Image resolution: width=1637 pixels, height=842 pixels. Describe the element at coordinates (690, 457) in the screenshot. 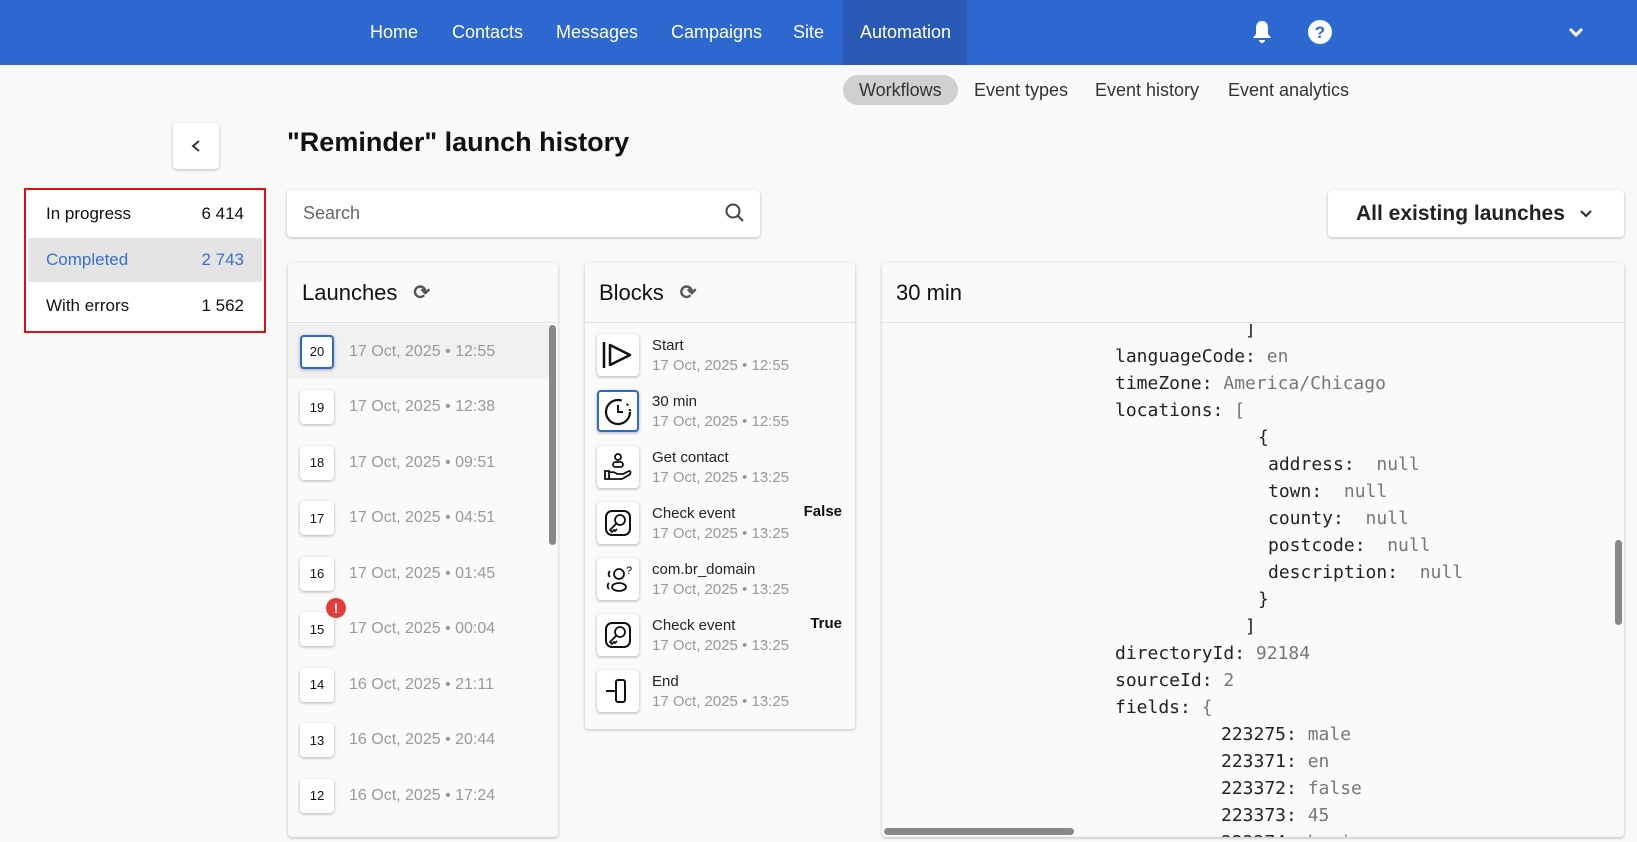

I see `block-name: Get contact` at that location.